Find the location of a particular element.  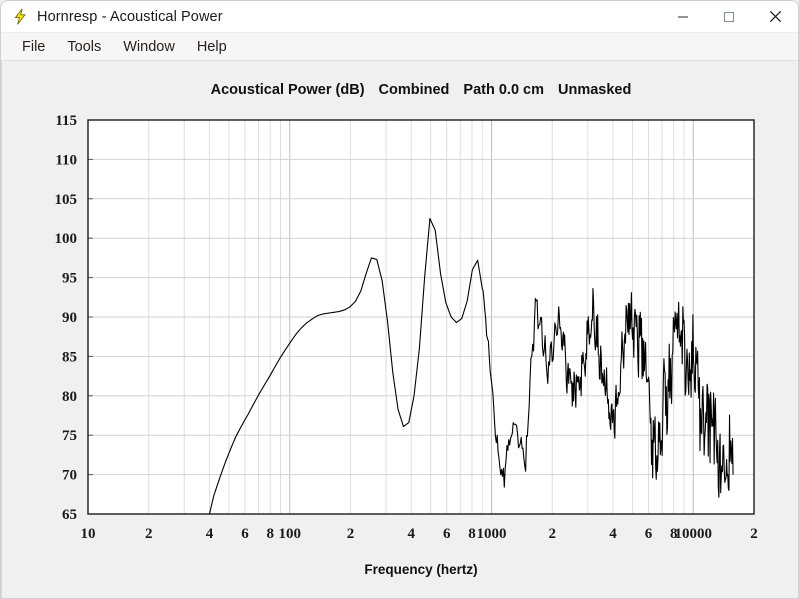

svg-text: 110 is located at coordinates (66, 160).